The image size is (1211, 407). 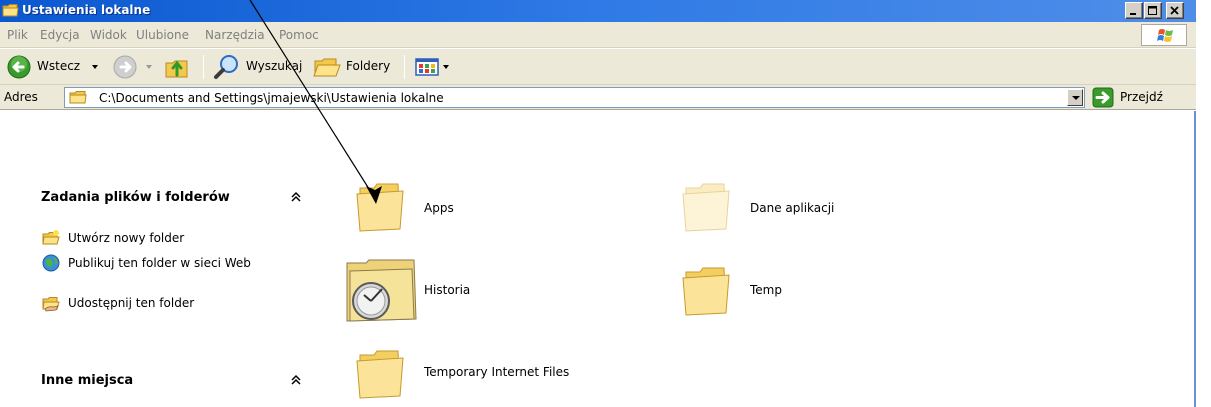 I want to click on task-publish-web: Publikuj ten folder w sieci Web, so click(x=172, y=270).